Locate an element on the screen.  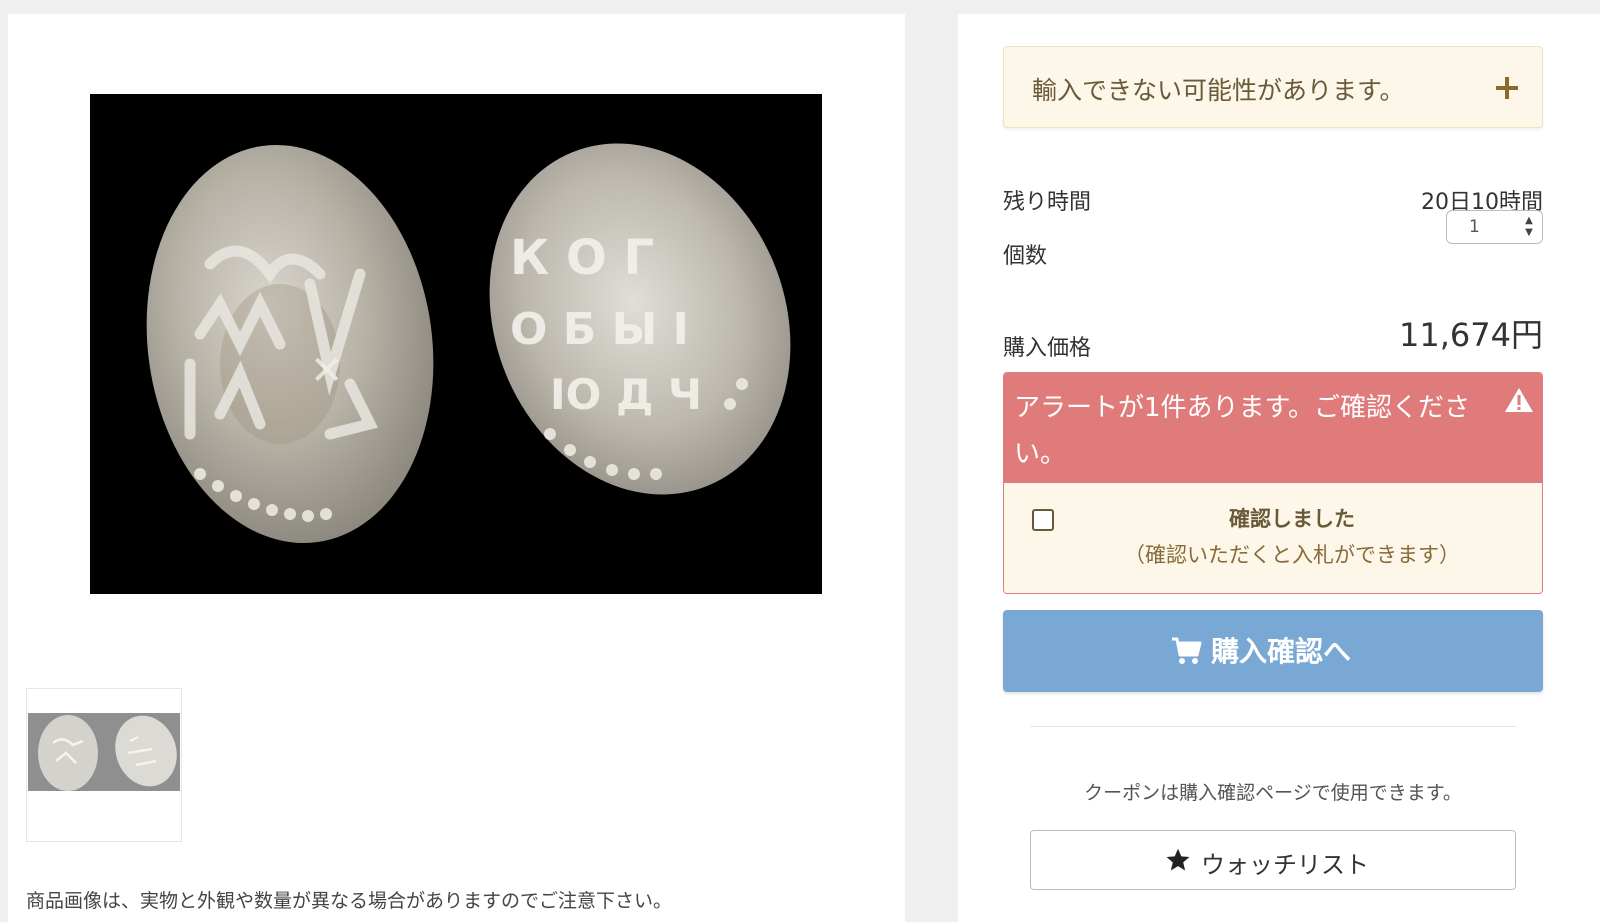
svg-text: ІО Д Ч is located at coordinates (626, 394).